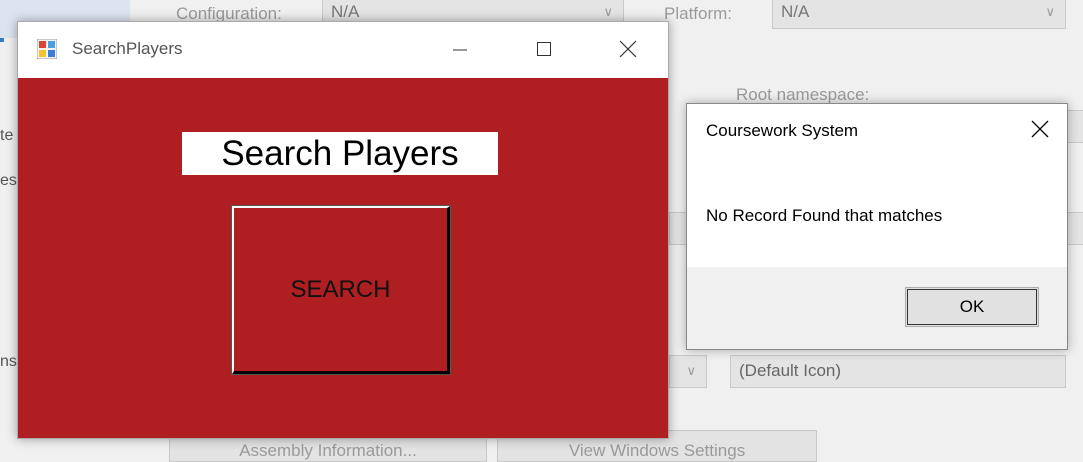 The width and height of the screenshot is (1083, 462). I want to click on close-button, so click(628, 49).